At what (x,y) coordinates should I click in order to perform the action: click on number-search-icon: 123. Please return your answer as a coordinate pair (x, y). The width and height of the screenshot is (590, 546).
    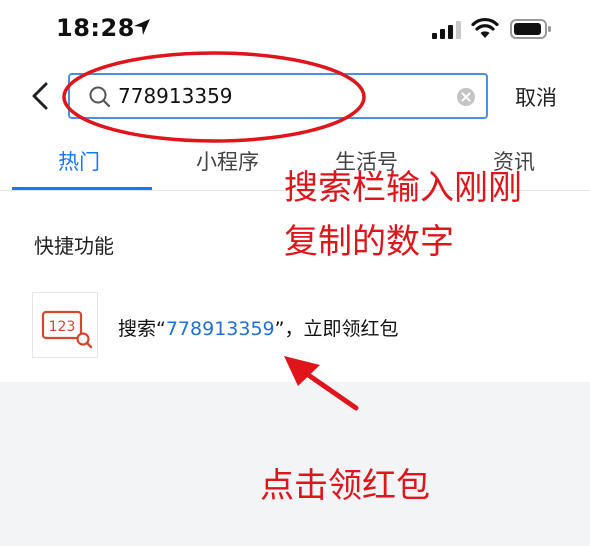
    Looking at the image, I should click on (65, 325).